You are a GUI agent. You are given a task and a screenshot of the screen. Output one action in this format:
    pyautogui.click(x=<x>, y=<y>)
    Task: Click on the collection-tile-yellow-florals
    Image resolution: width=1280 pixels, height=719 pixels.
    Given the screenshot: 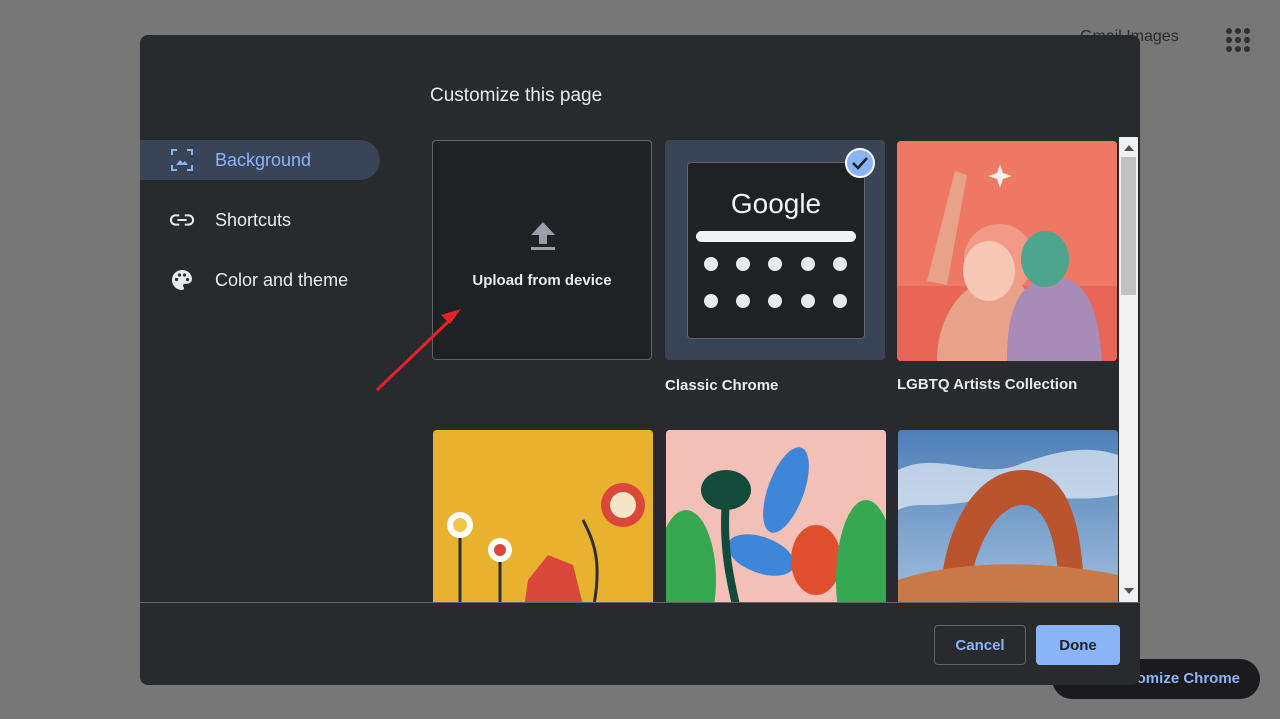 What is the action you would take?
    pyautogui.click(x=543, y=516)
    